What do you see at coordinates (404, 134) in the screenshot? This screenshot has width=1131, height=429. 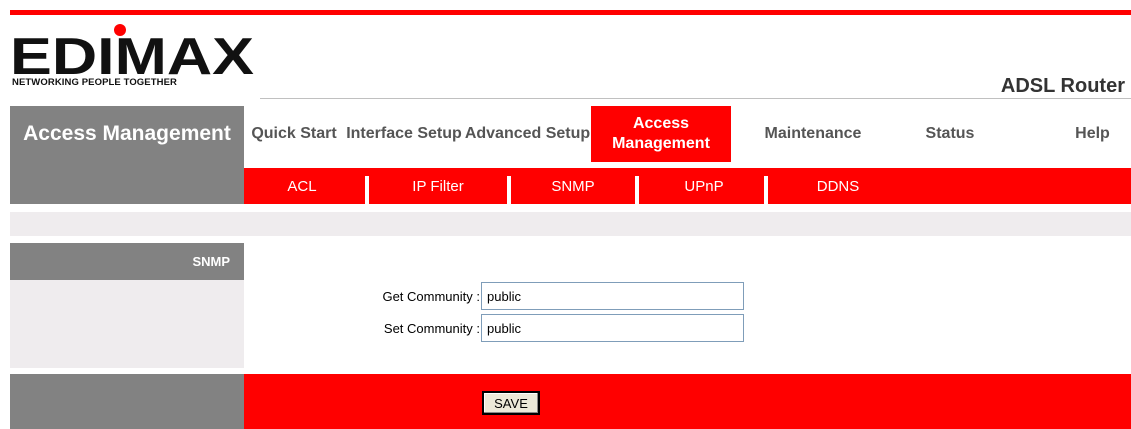 I see `nav-interface-setup: Interface Setup` at bounding box center [404, 134].